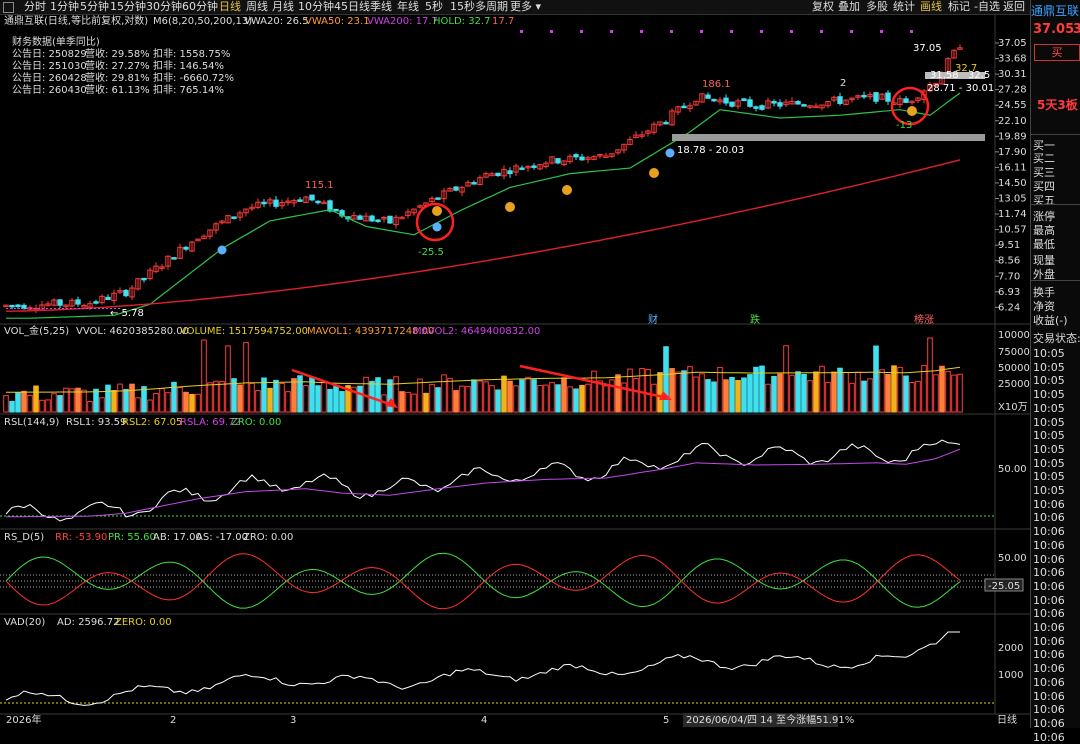  Describe the element at coordinates (35, 7) in the screenshot. I see `tab-period-0: 分时` at that location.